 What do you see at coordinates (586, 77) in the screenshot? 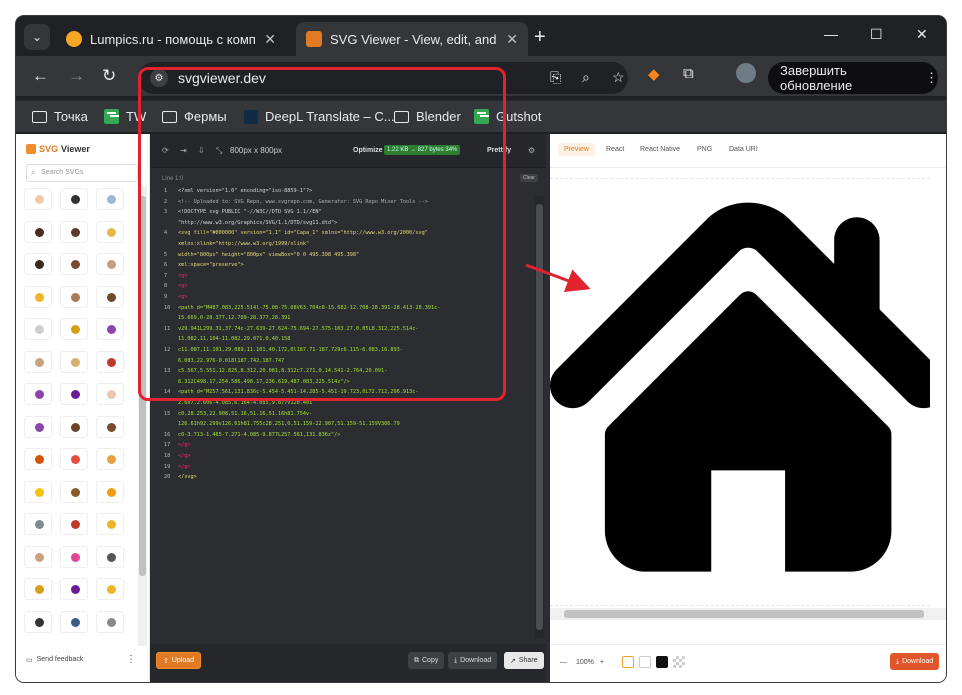
I see `zoom-icon: ⌕` at bounding box center [586, 77].